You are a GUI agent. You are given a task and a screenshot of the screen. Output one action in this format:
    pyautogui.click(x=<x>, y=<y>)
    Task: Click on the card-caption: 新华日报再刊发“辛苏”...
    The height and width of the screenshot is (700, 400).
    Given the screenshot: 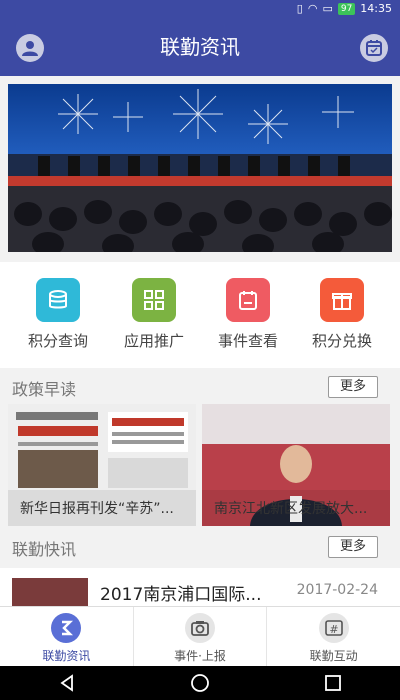 What is the action you would take?
    pyautogui.click(x=102, y=508)
    